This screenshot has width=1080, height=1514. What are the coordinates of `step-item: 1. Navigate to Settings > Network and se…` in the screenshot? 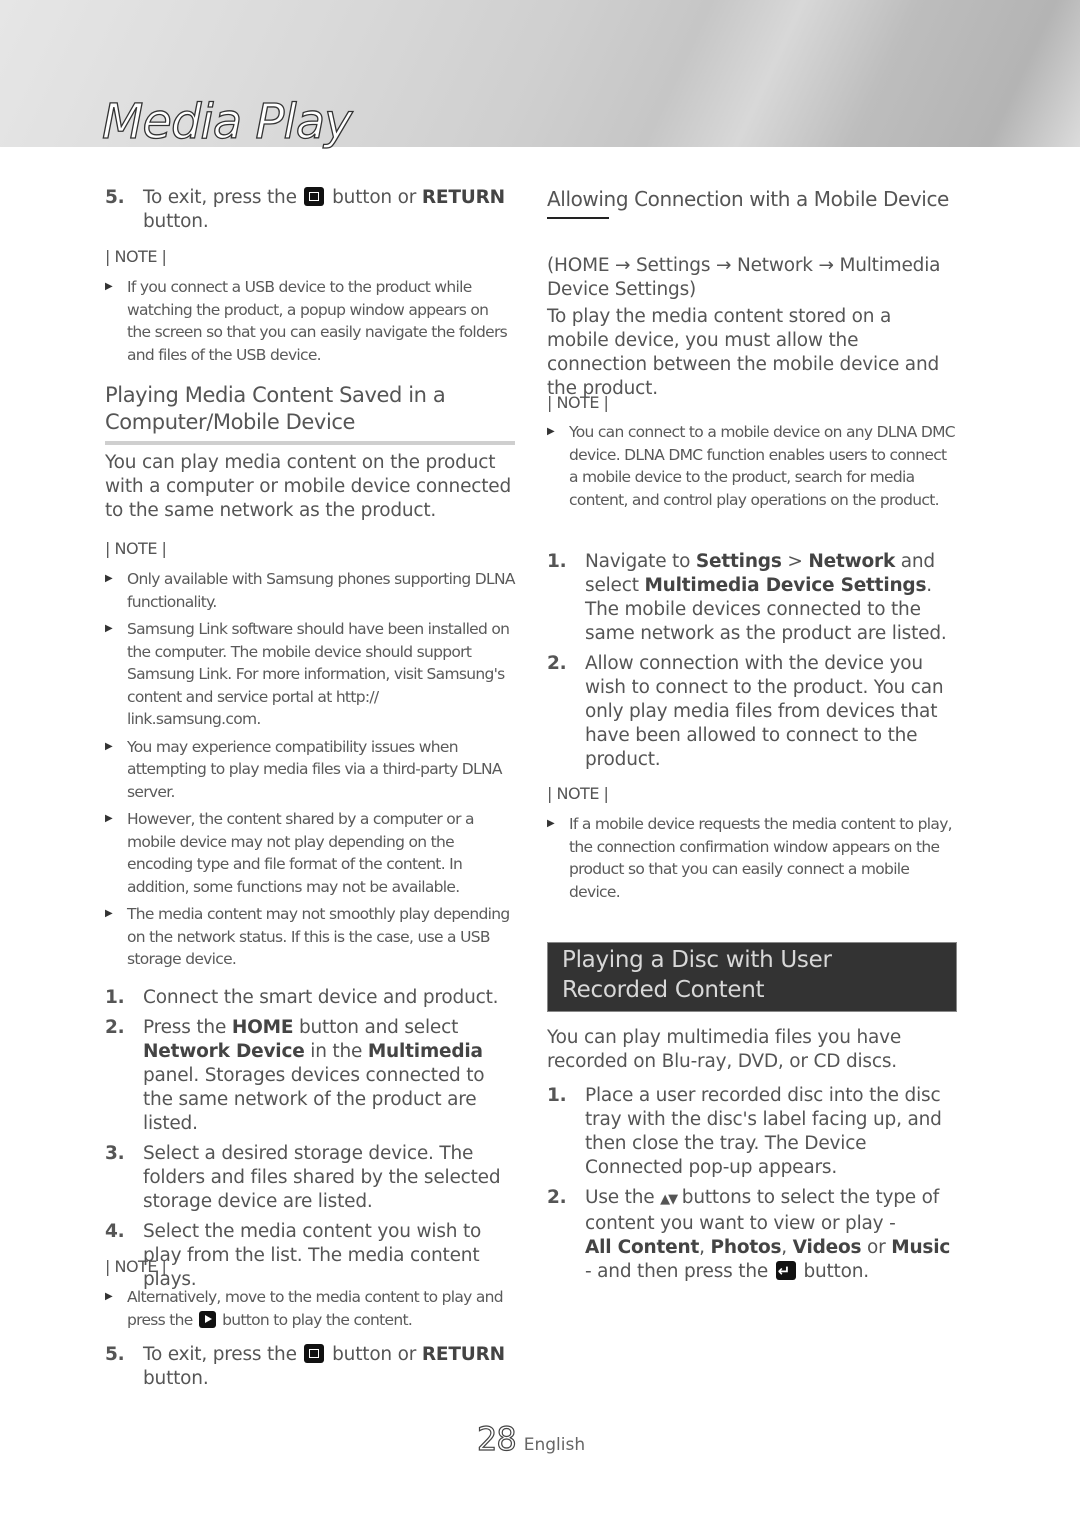 It's located at (752, 598).